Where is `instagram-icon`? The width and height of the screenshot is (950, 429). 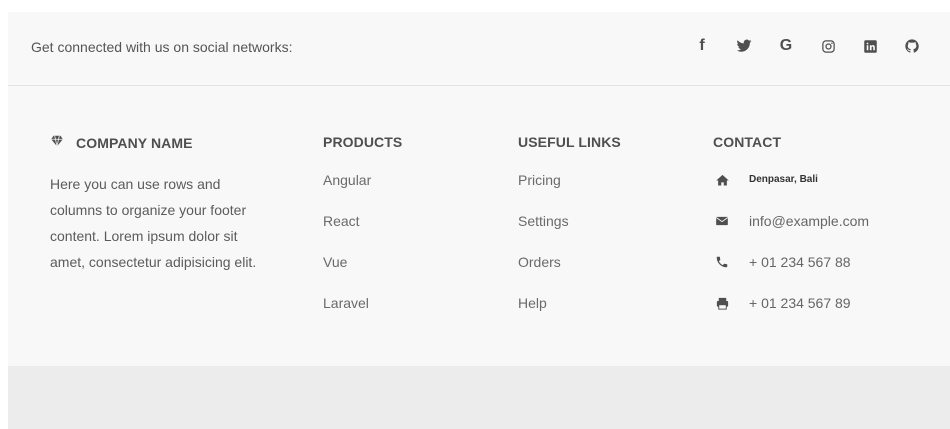
instagram-icon is located at coordinates (828, 46).